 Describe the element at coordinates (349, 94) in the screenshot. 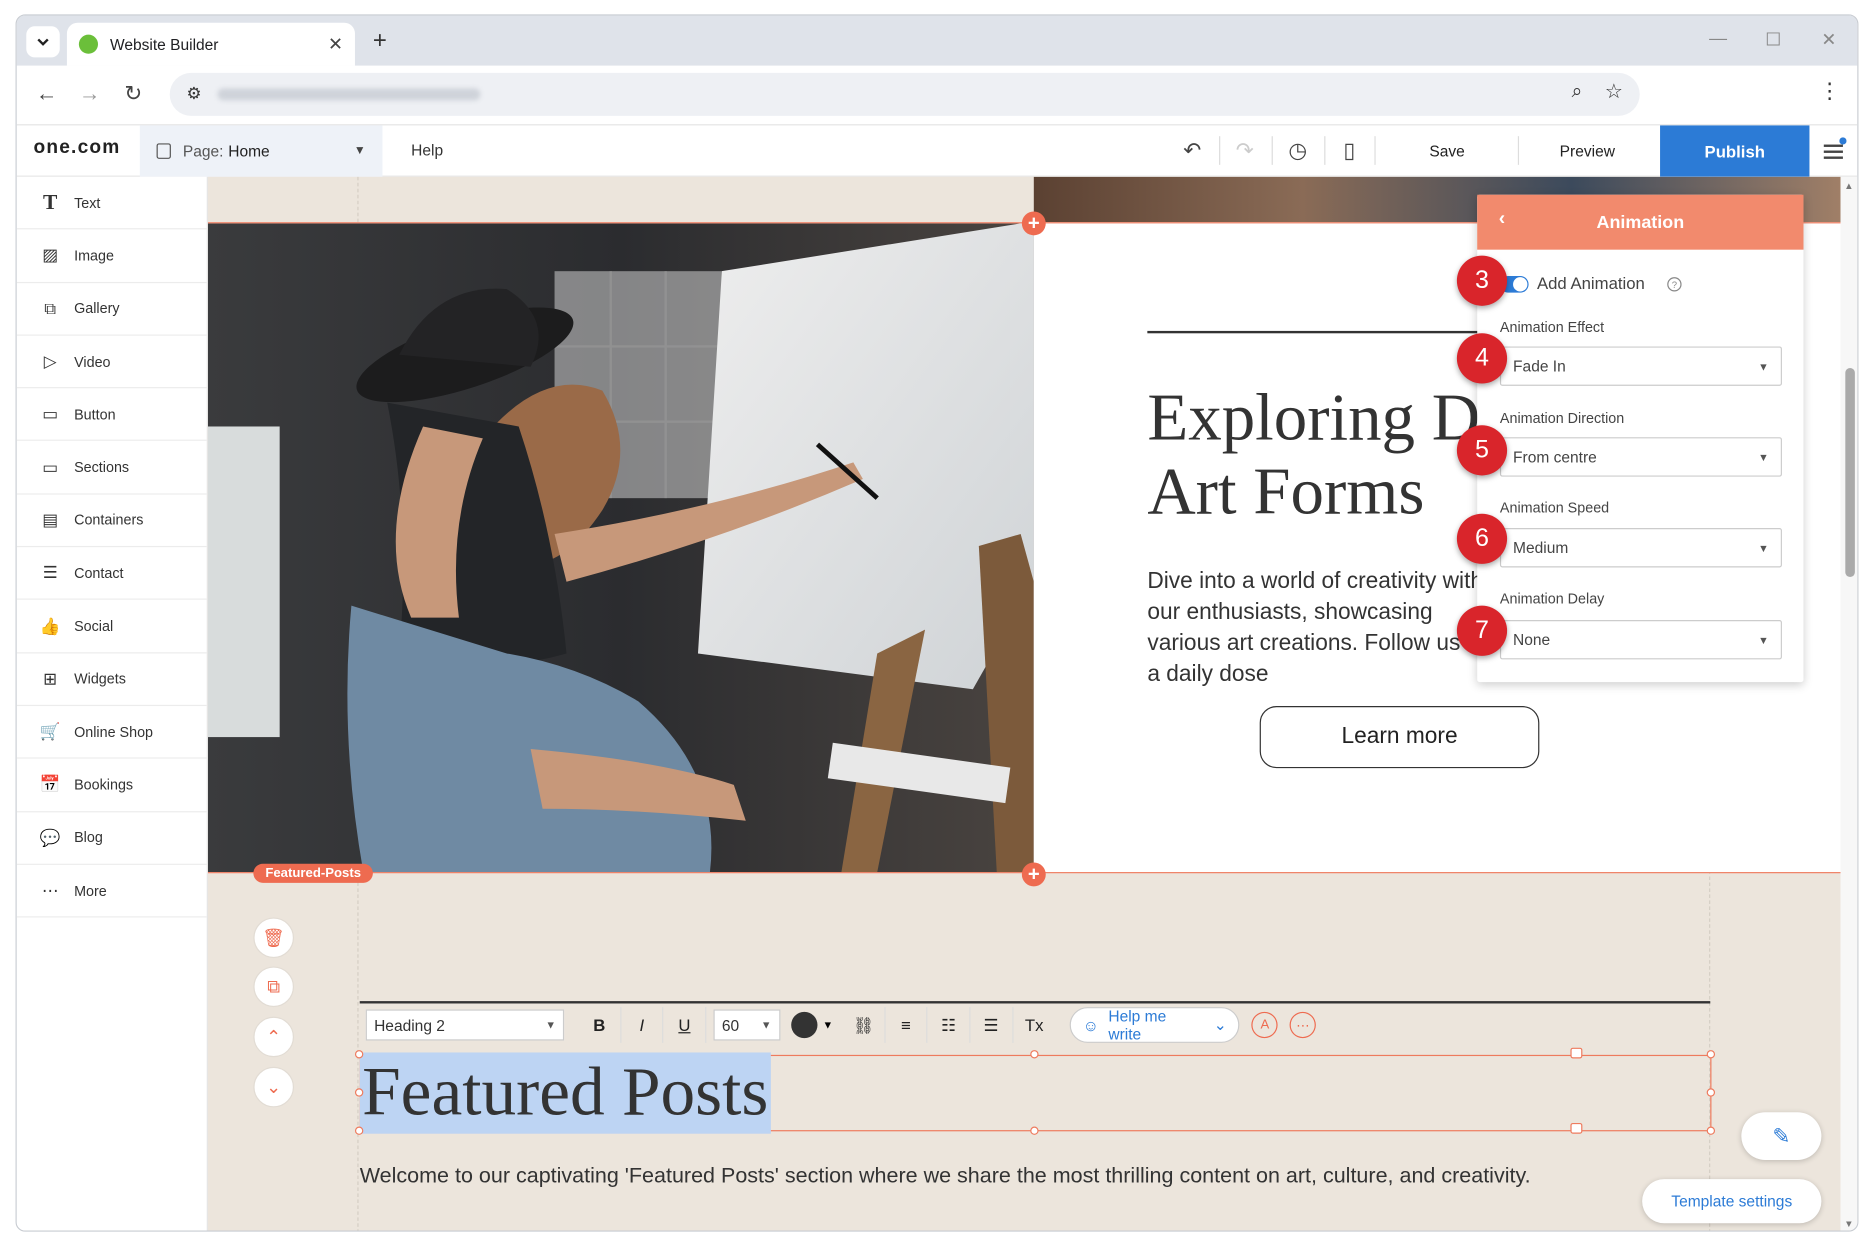

I see `url-text-blurred` at that location.